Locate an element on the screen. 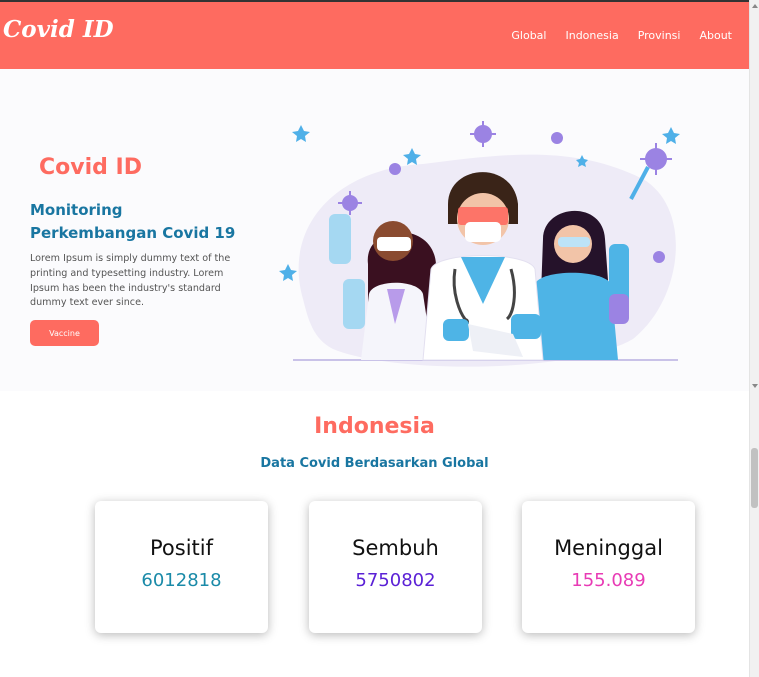 The width and height of the screenshot is (759, 677). stat-card-sembuh: Sembuh 5750802 is located at coordinates (395, 567).